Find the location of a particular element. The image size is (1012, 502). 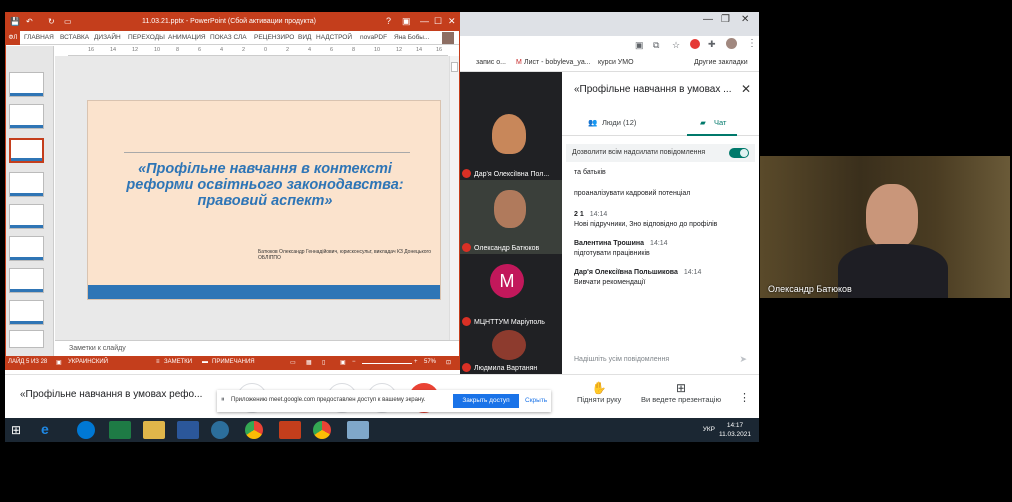

fit-slide-icon: ⊡ is located at coordinates (448, 362).